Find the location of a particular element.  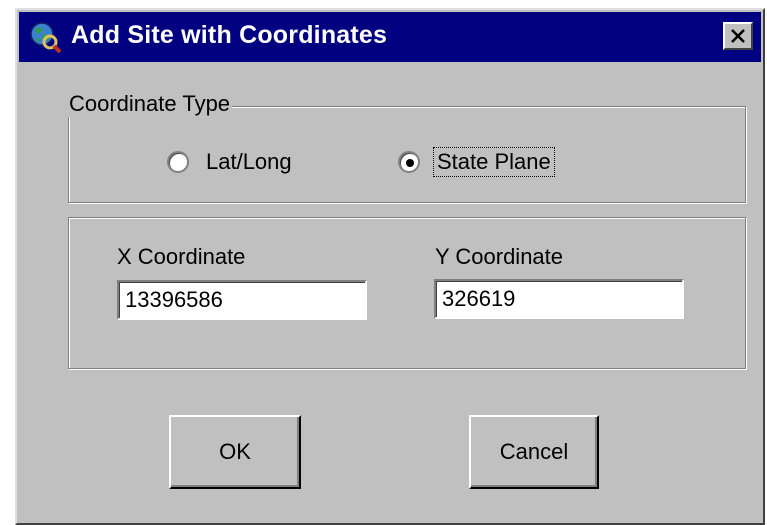

y-coordinate-input is located at coordinates (559, 299).